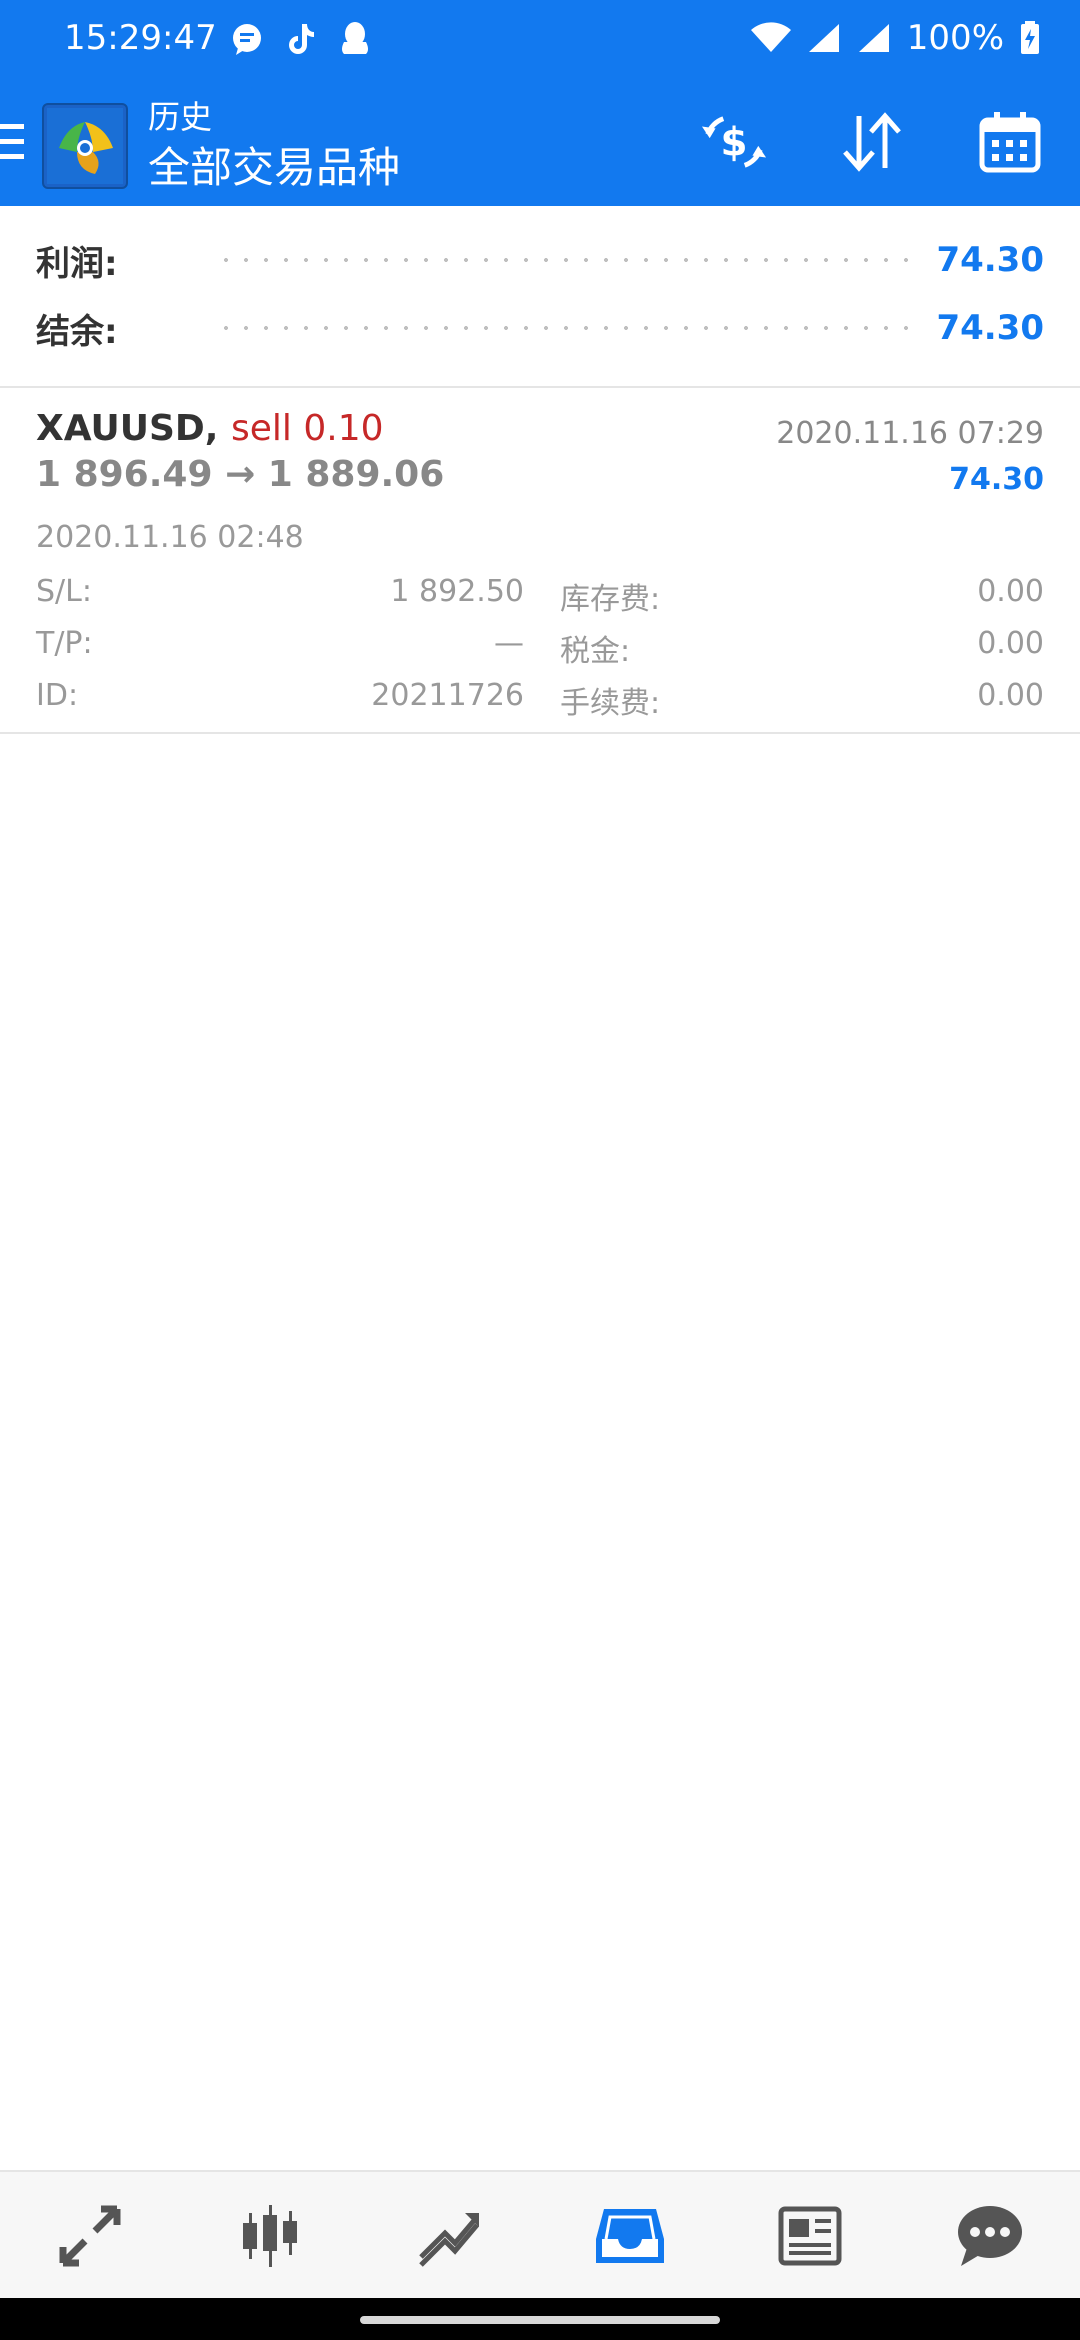  Describe the element at coordinates (990, 2236) in the screenshot. I see `chat-icon` at that location.